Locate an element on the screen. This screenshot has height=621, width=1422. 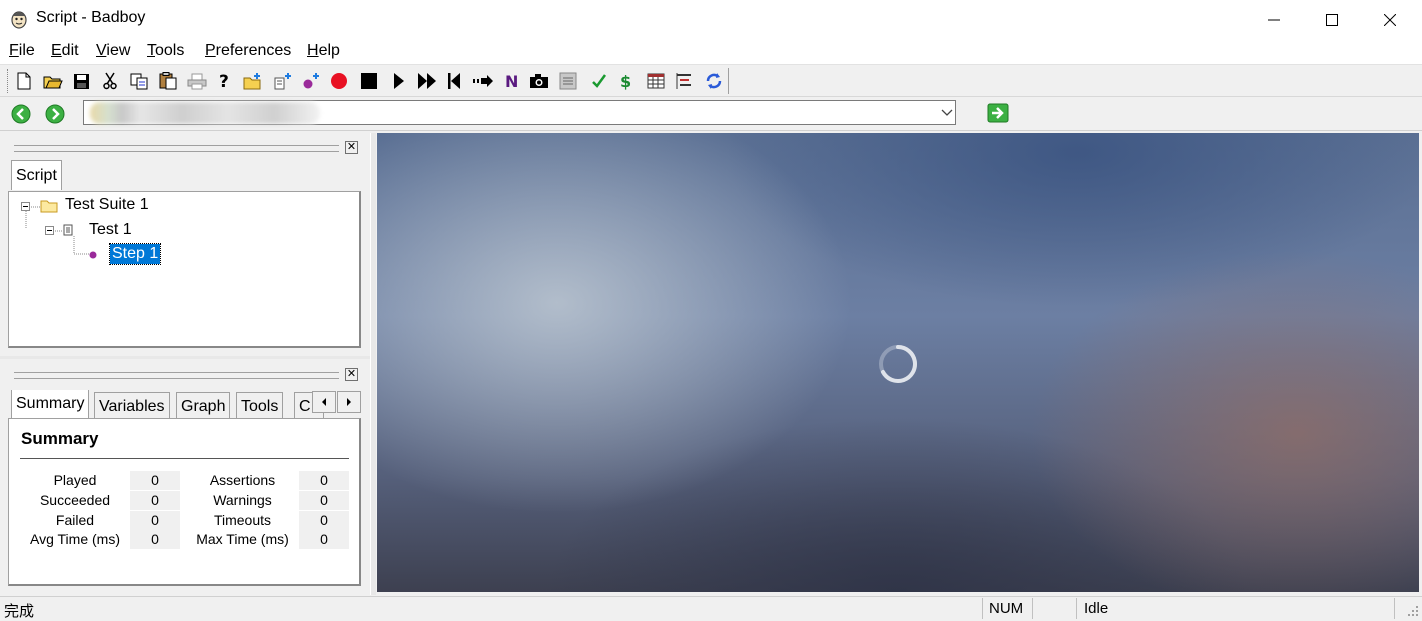
record-button is located at coordinates (339, 81).